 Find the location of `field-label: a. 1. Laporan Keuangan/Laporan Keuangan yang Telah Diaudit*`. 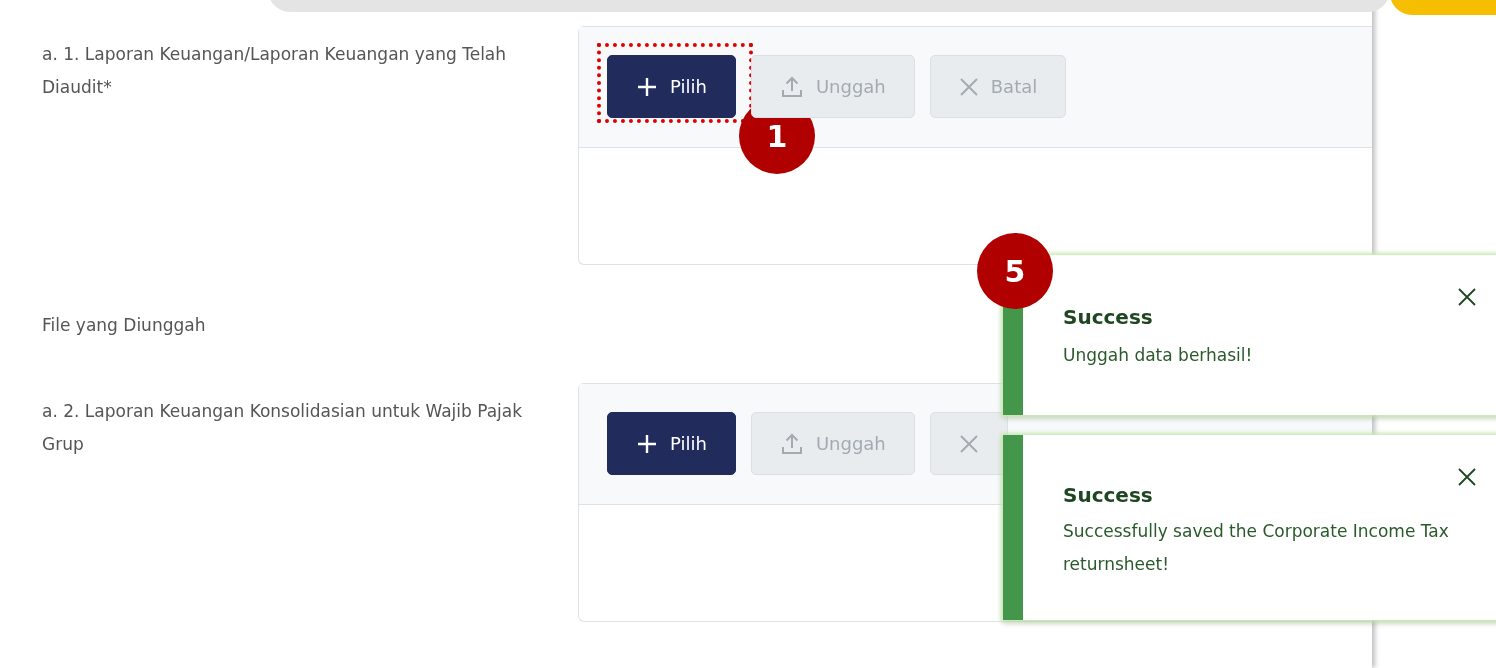

field-label: a. 1. Laporan Keuangan/Laporan Keuangan yang Telah Diaudit* is located at coordinates (275, 71).